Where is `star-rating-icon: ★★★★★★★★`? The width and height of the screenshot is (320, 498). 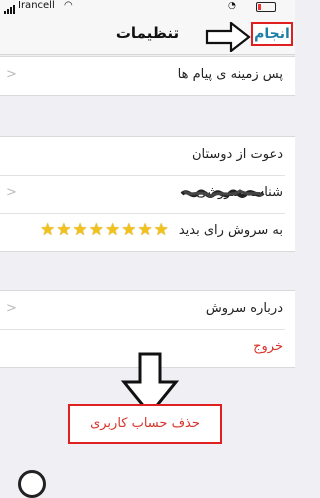
star-rating-icon: ★★★★★★★★ is located at coordinates (105, 230).